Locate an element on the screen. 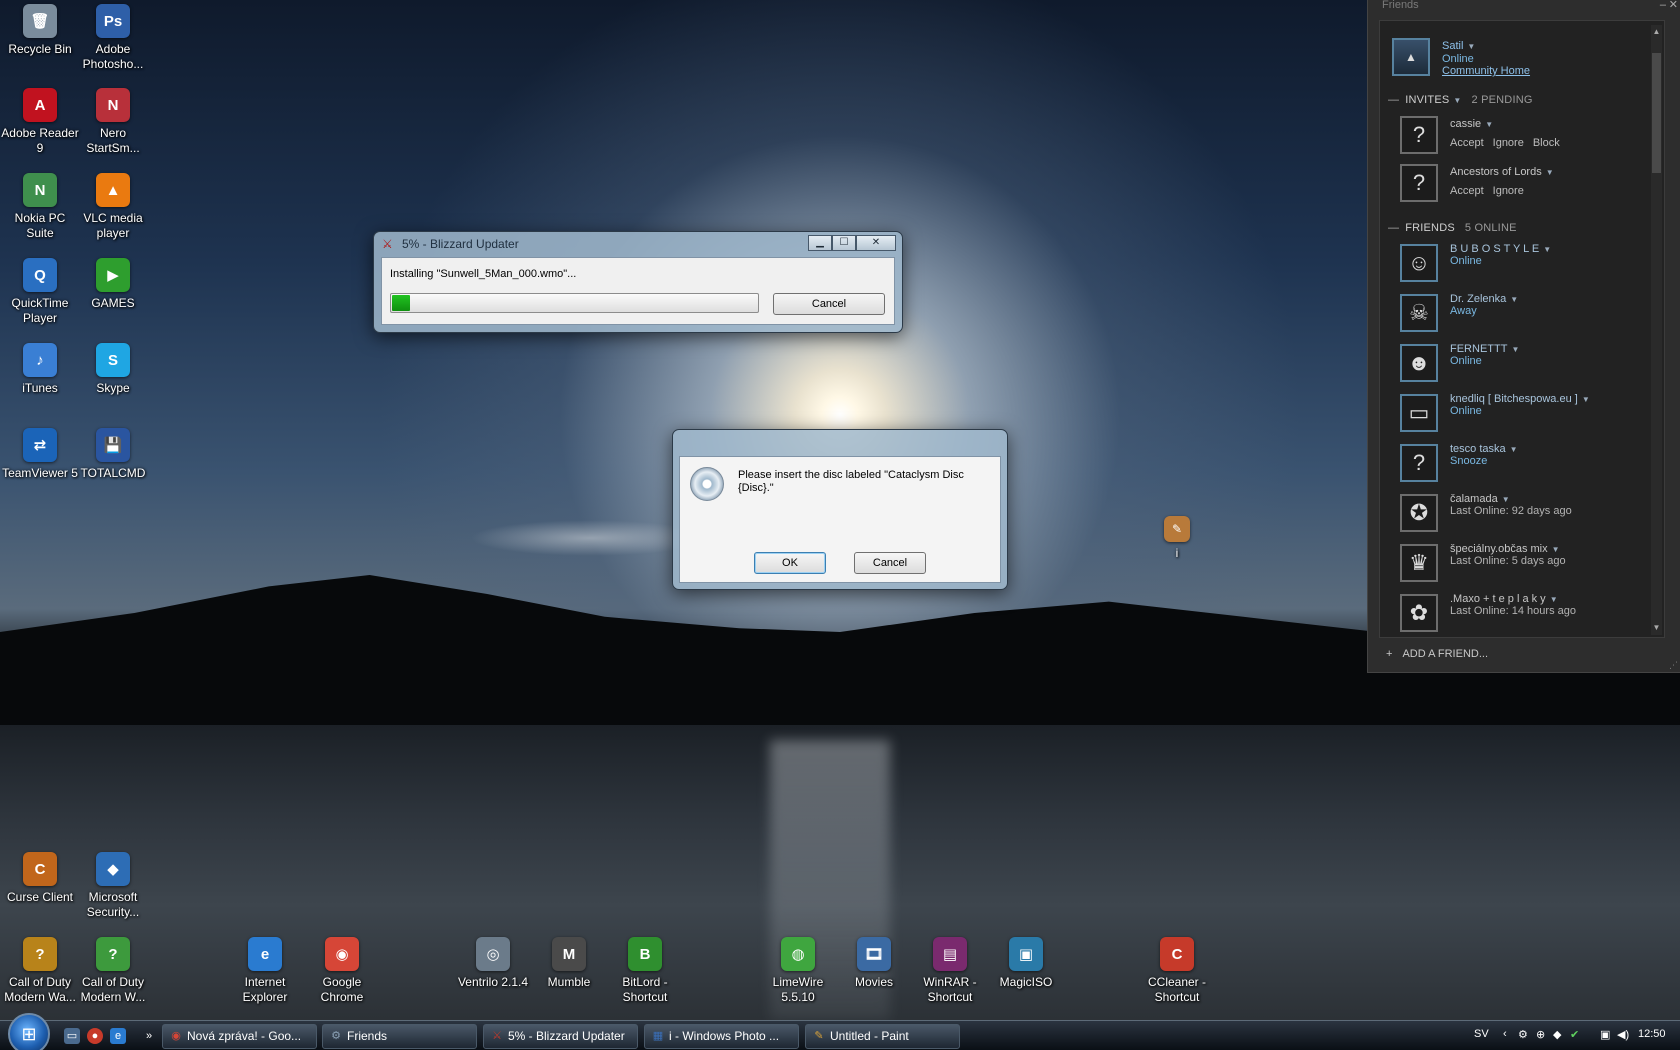 This screenshot has height=1050, width=1680. resize-grip-icon: ⋰ is located at coordinates (1673, 665).